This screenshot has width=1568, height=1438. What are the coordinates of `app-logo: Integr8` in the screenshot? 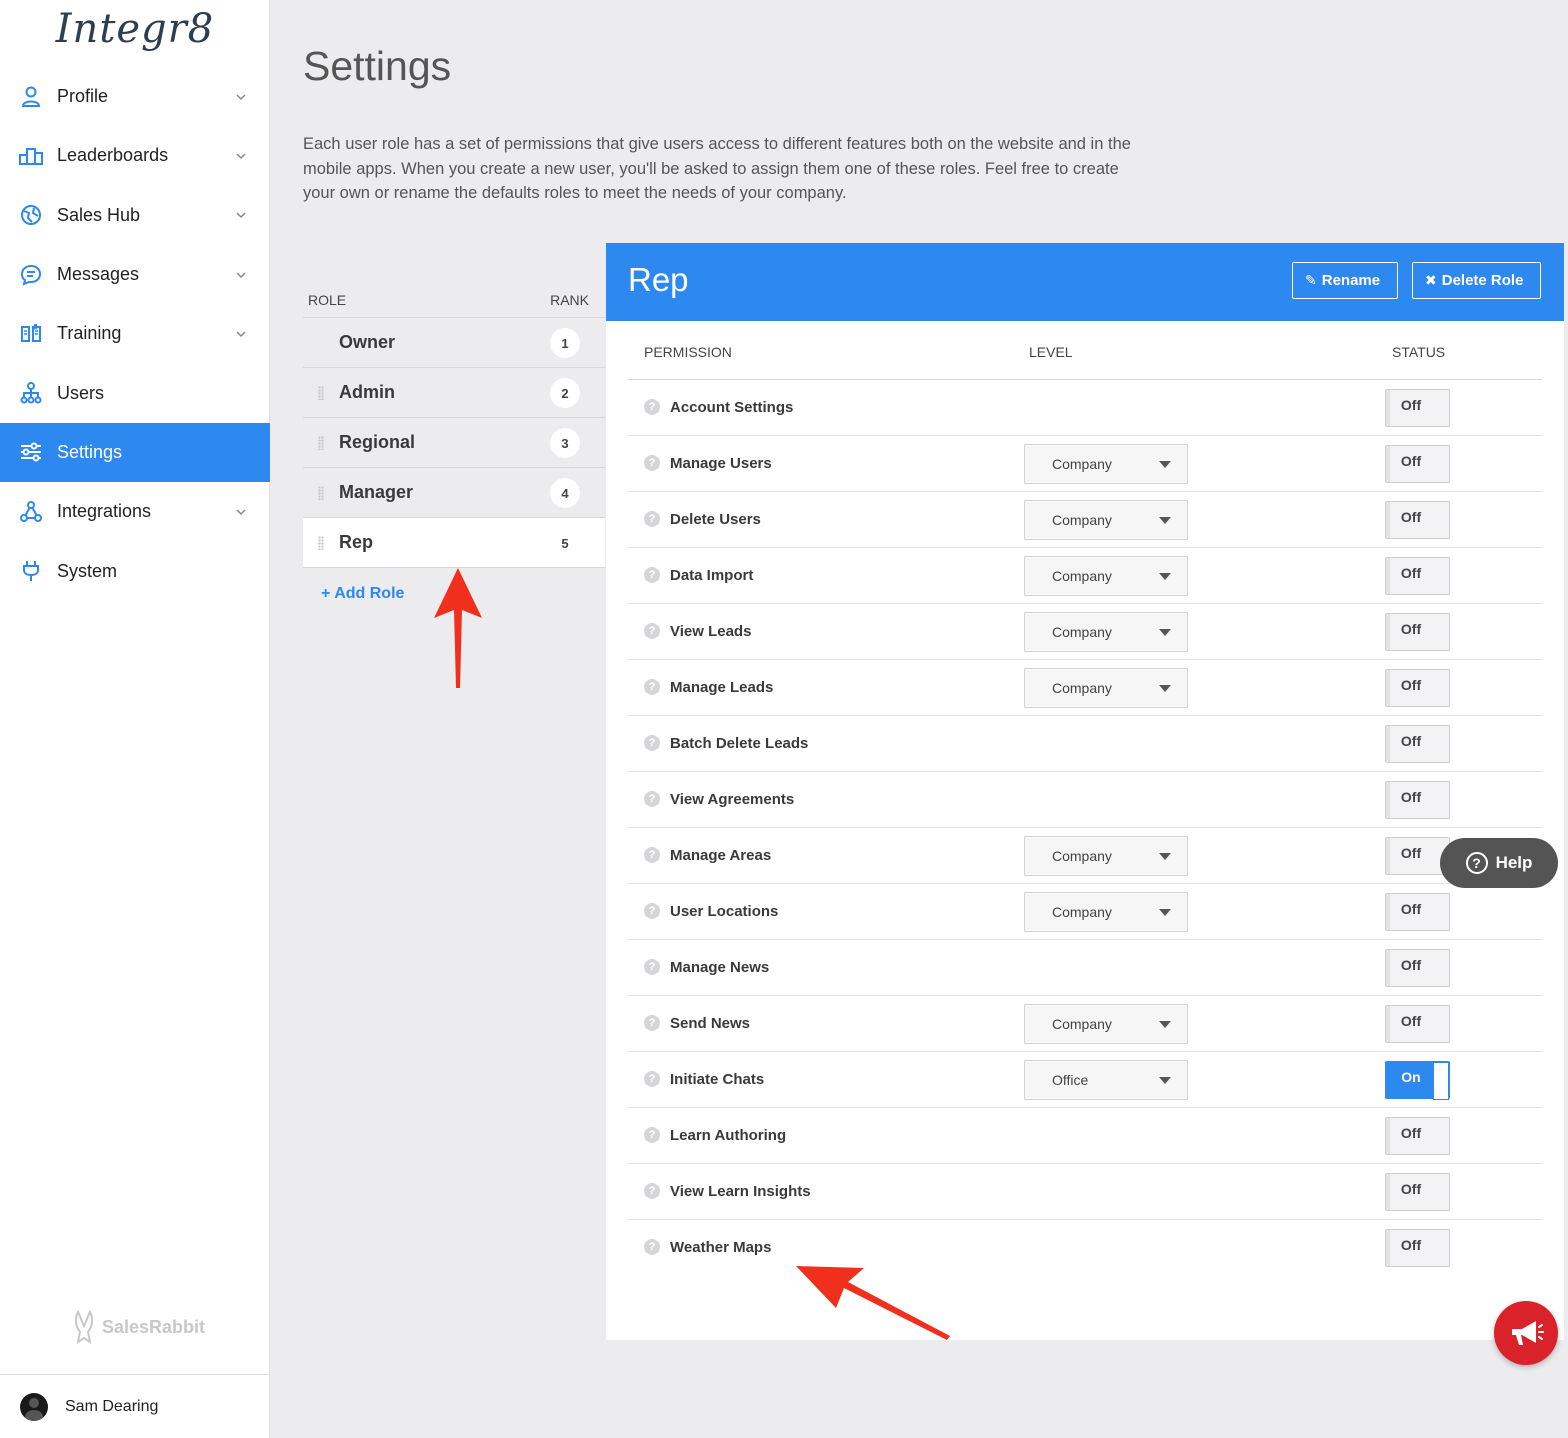 It's located at (135, 29).